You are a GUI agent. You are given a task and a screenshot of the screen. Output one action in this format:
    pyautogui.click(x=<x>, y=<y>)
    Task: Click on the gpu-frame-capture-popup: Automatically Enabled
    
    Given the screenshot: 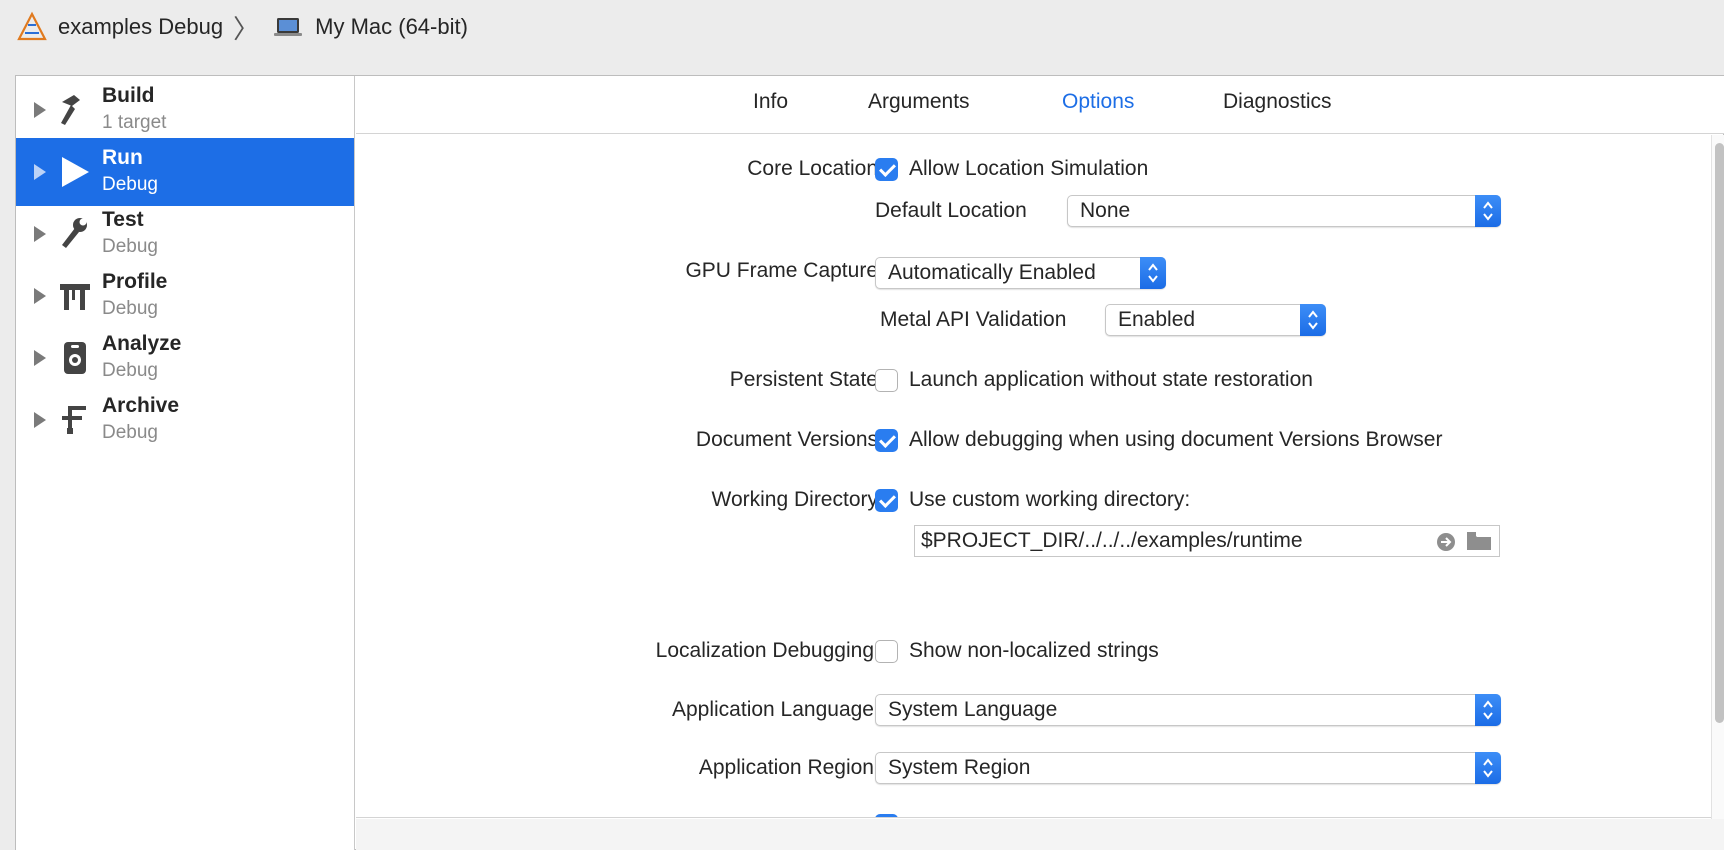 What is the action you would take?
    pyautogui.click(x=1020, y=273)
    